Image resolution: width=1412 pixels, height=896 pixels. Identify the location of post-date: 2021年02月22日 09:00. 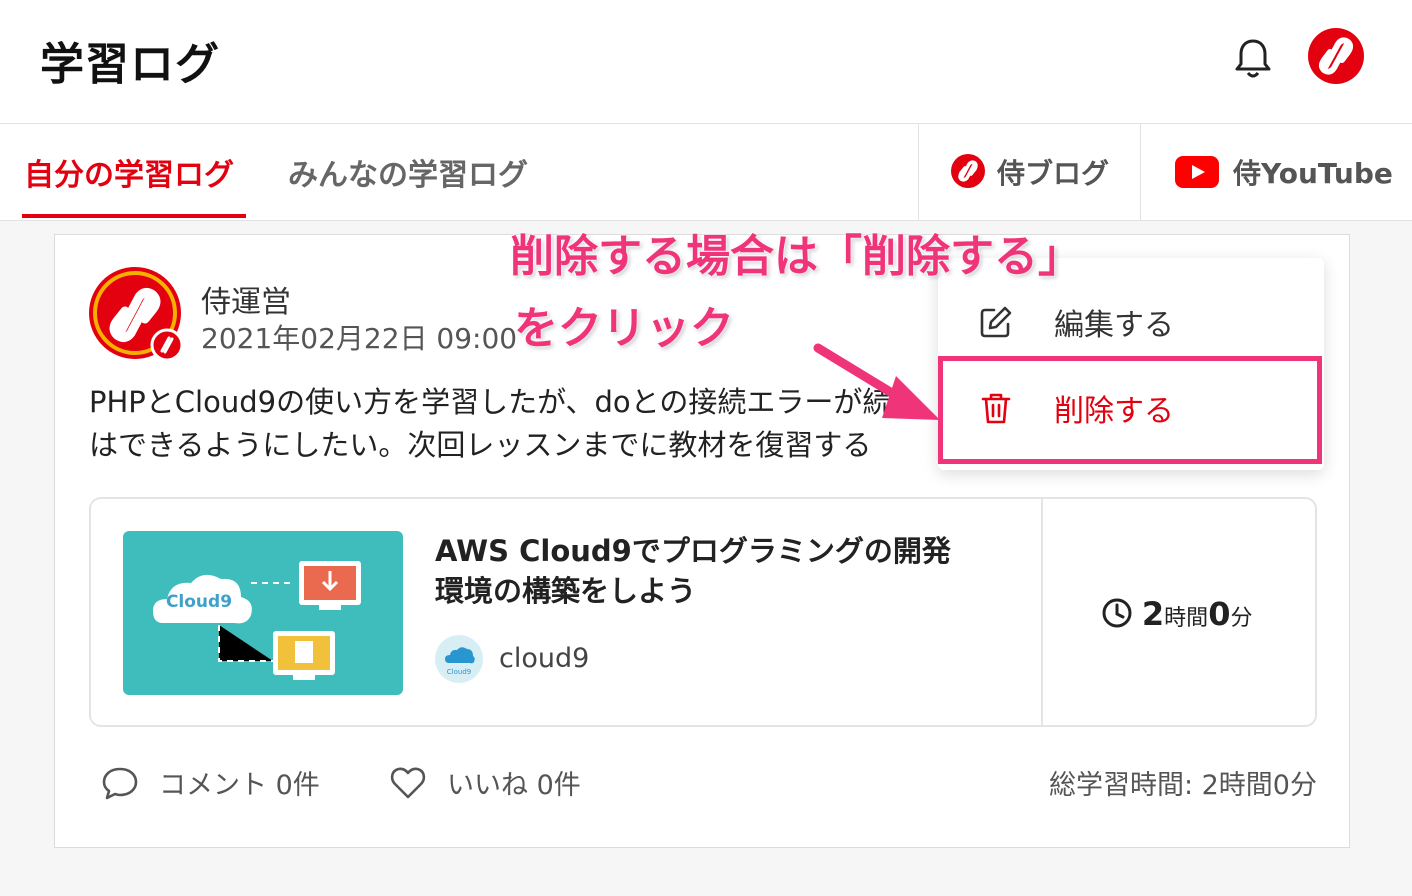
(359, 338).